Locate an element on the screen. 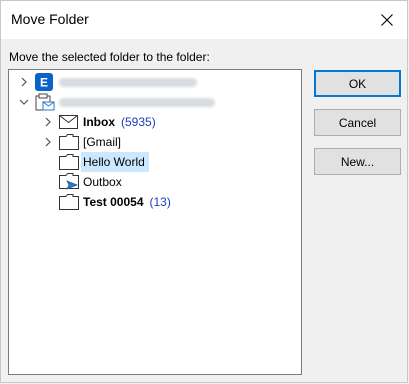  svg-text: E is located at coordinates (44, 83).